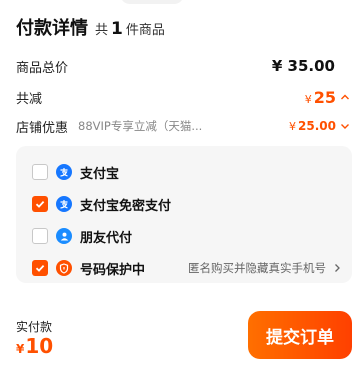  I want to click on discount-label: 共减, so click(29, 99).